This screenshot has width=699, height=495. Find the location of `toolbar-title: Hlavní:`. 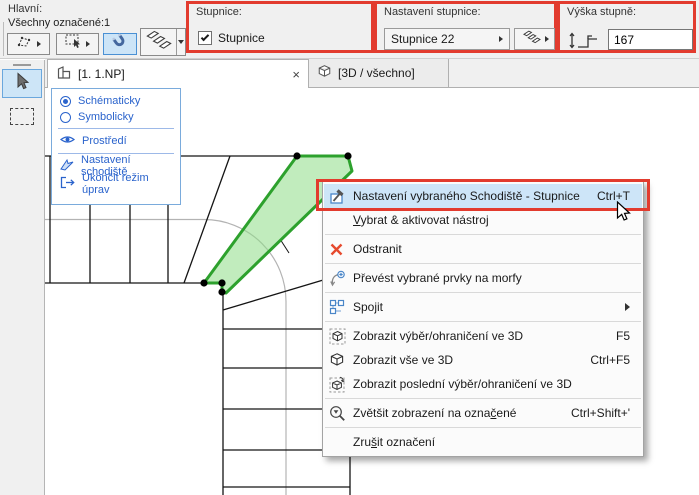

toolbar-title: Hlavní: is located at coordinates (25, 9).